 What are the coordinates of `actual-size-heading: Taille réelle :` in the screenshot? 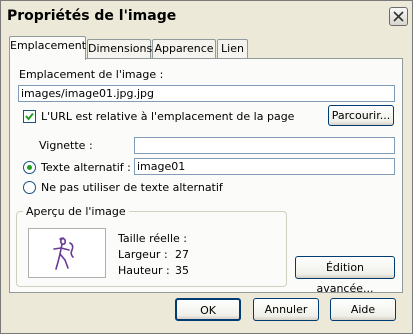 It's located at (152, 238).